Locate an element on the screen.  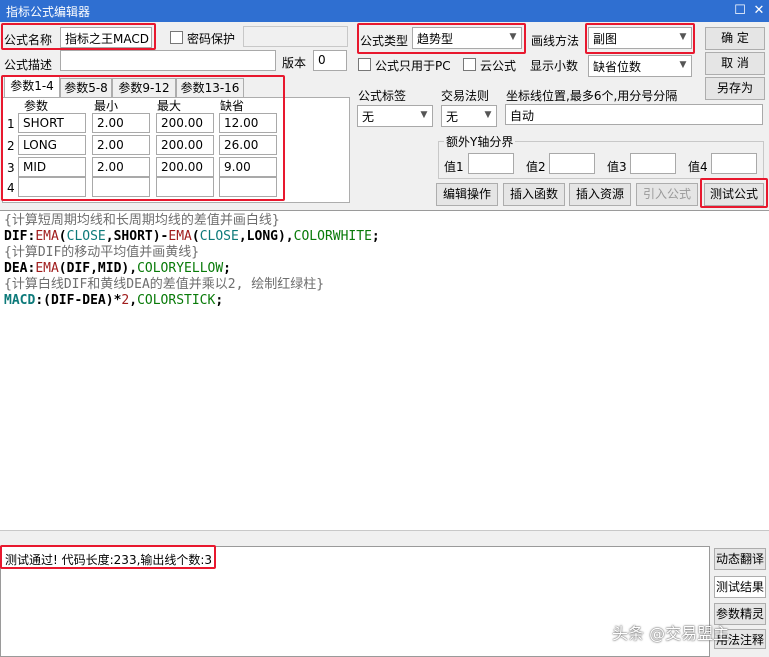
y-value-1-label: 值1 is located at coordinates (454, 167).